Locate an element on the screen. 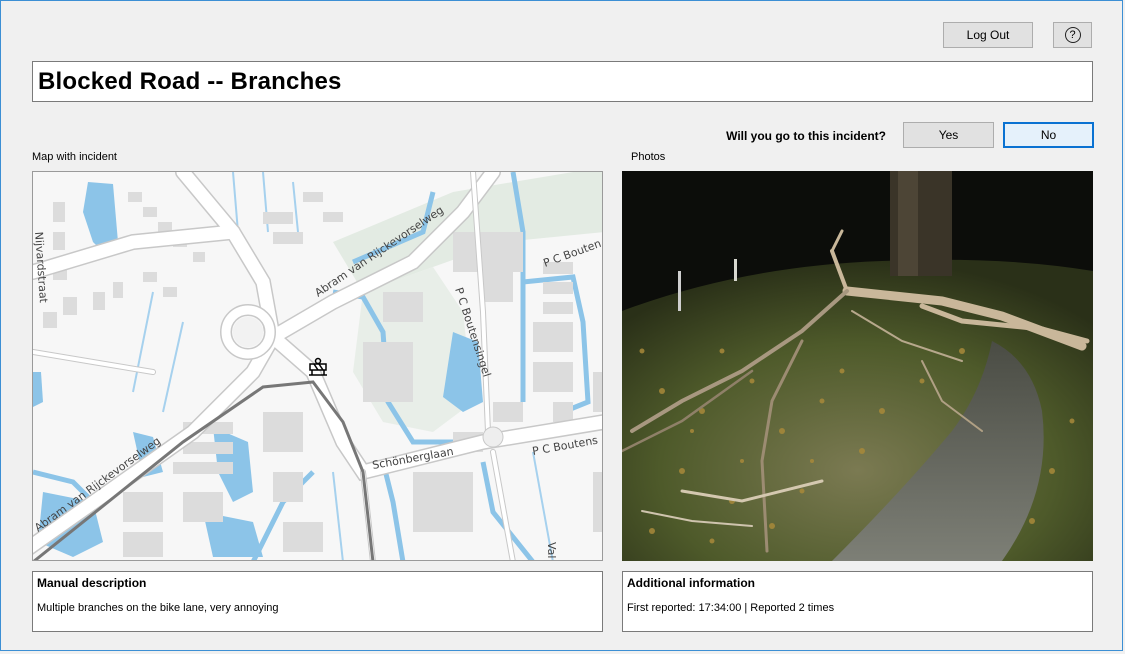 This screenshot has height=654, width=1125. incident-title: Blocked Road -- Branches is located at coordinates (562, 81).